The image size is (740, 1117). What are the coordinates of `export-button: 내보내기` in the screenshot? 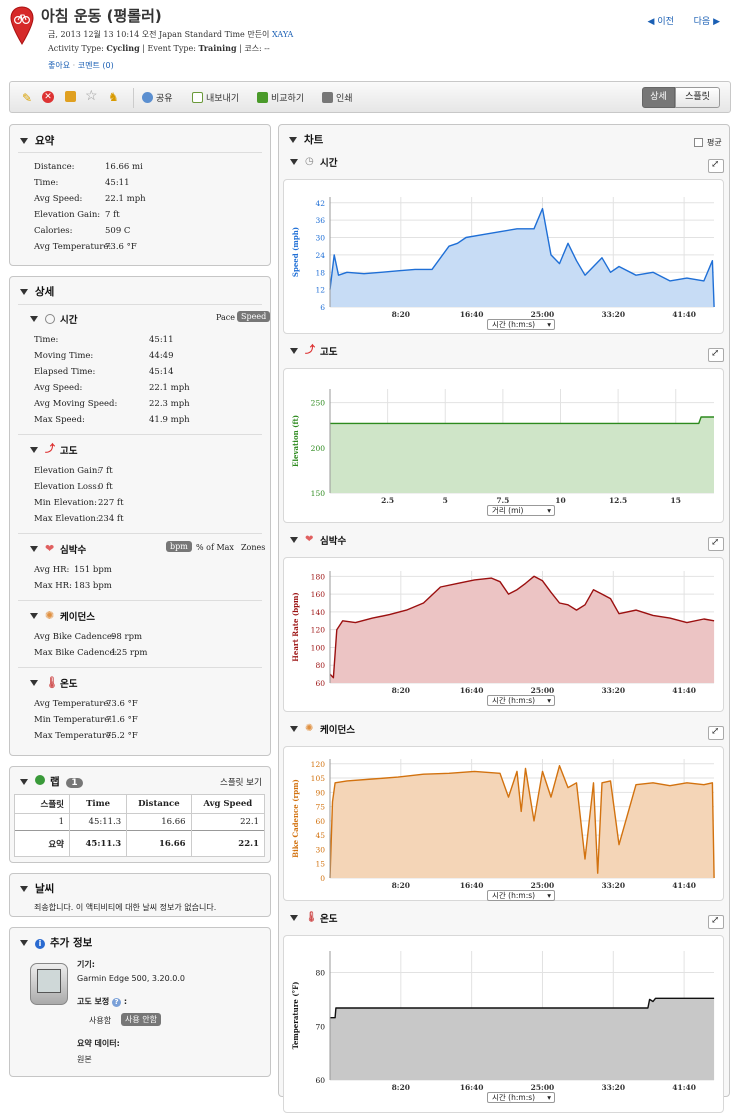 It's located at (215, 97).